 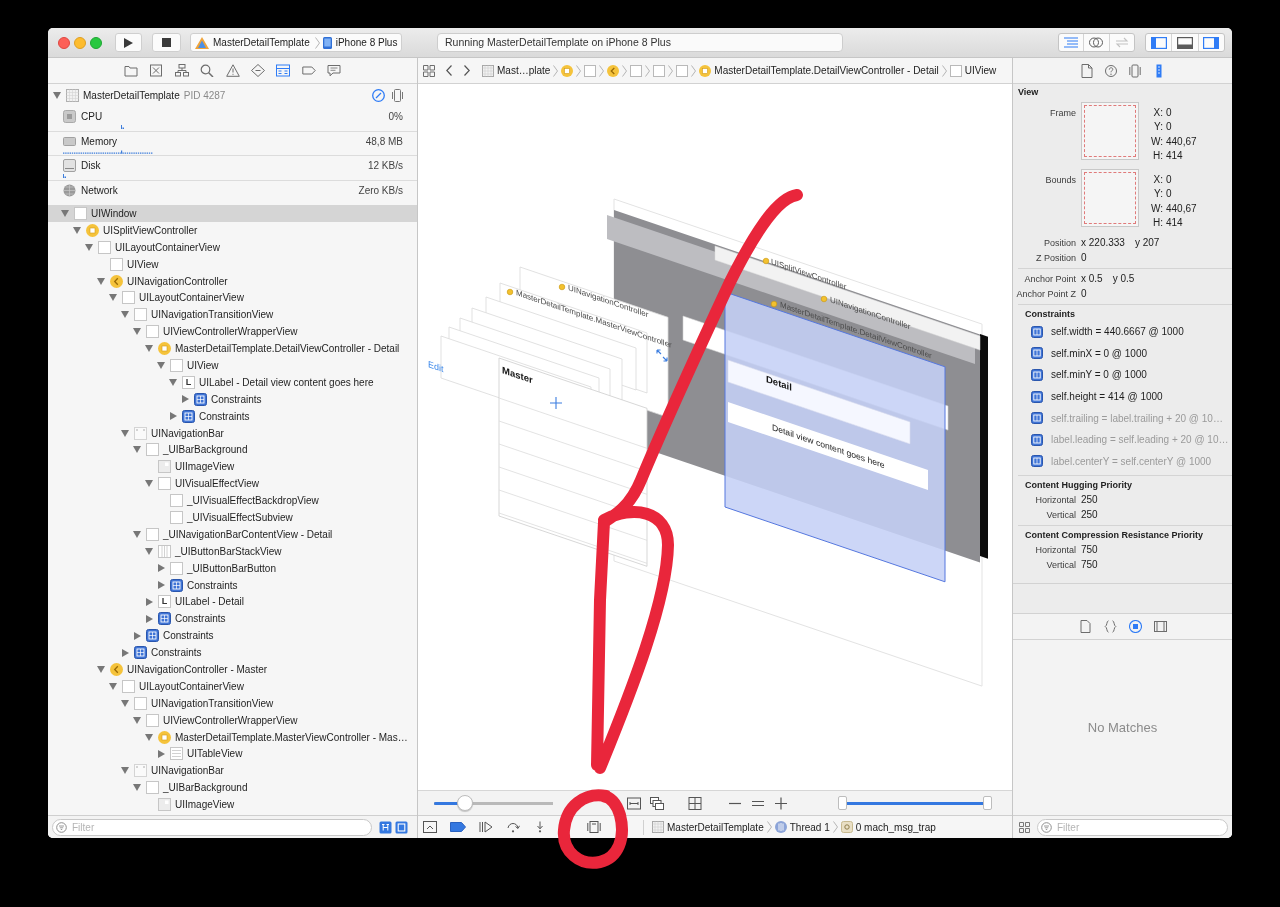 I want to click on warning-icon, so click(x=232, y=70).